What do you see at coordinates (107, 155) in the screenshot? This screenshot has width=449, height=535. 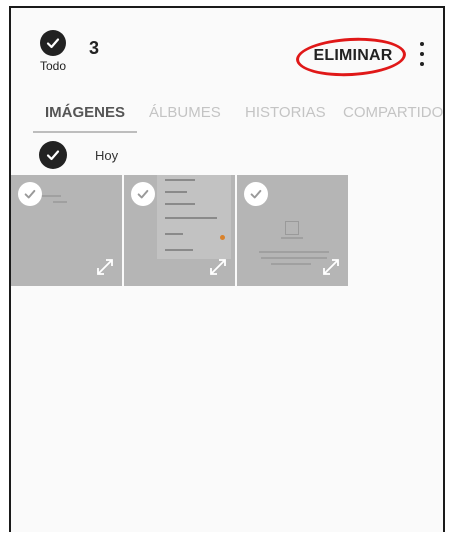 I see `group-date-label: Hoy` at bounding box center [107, 155].